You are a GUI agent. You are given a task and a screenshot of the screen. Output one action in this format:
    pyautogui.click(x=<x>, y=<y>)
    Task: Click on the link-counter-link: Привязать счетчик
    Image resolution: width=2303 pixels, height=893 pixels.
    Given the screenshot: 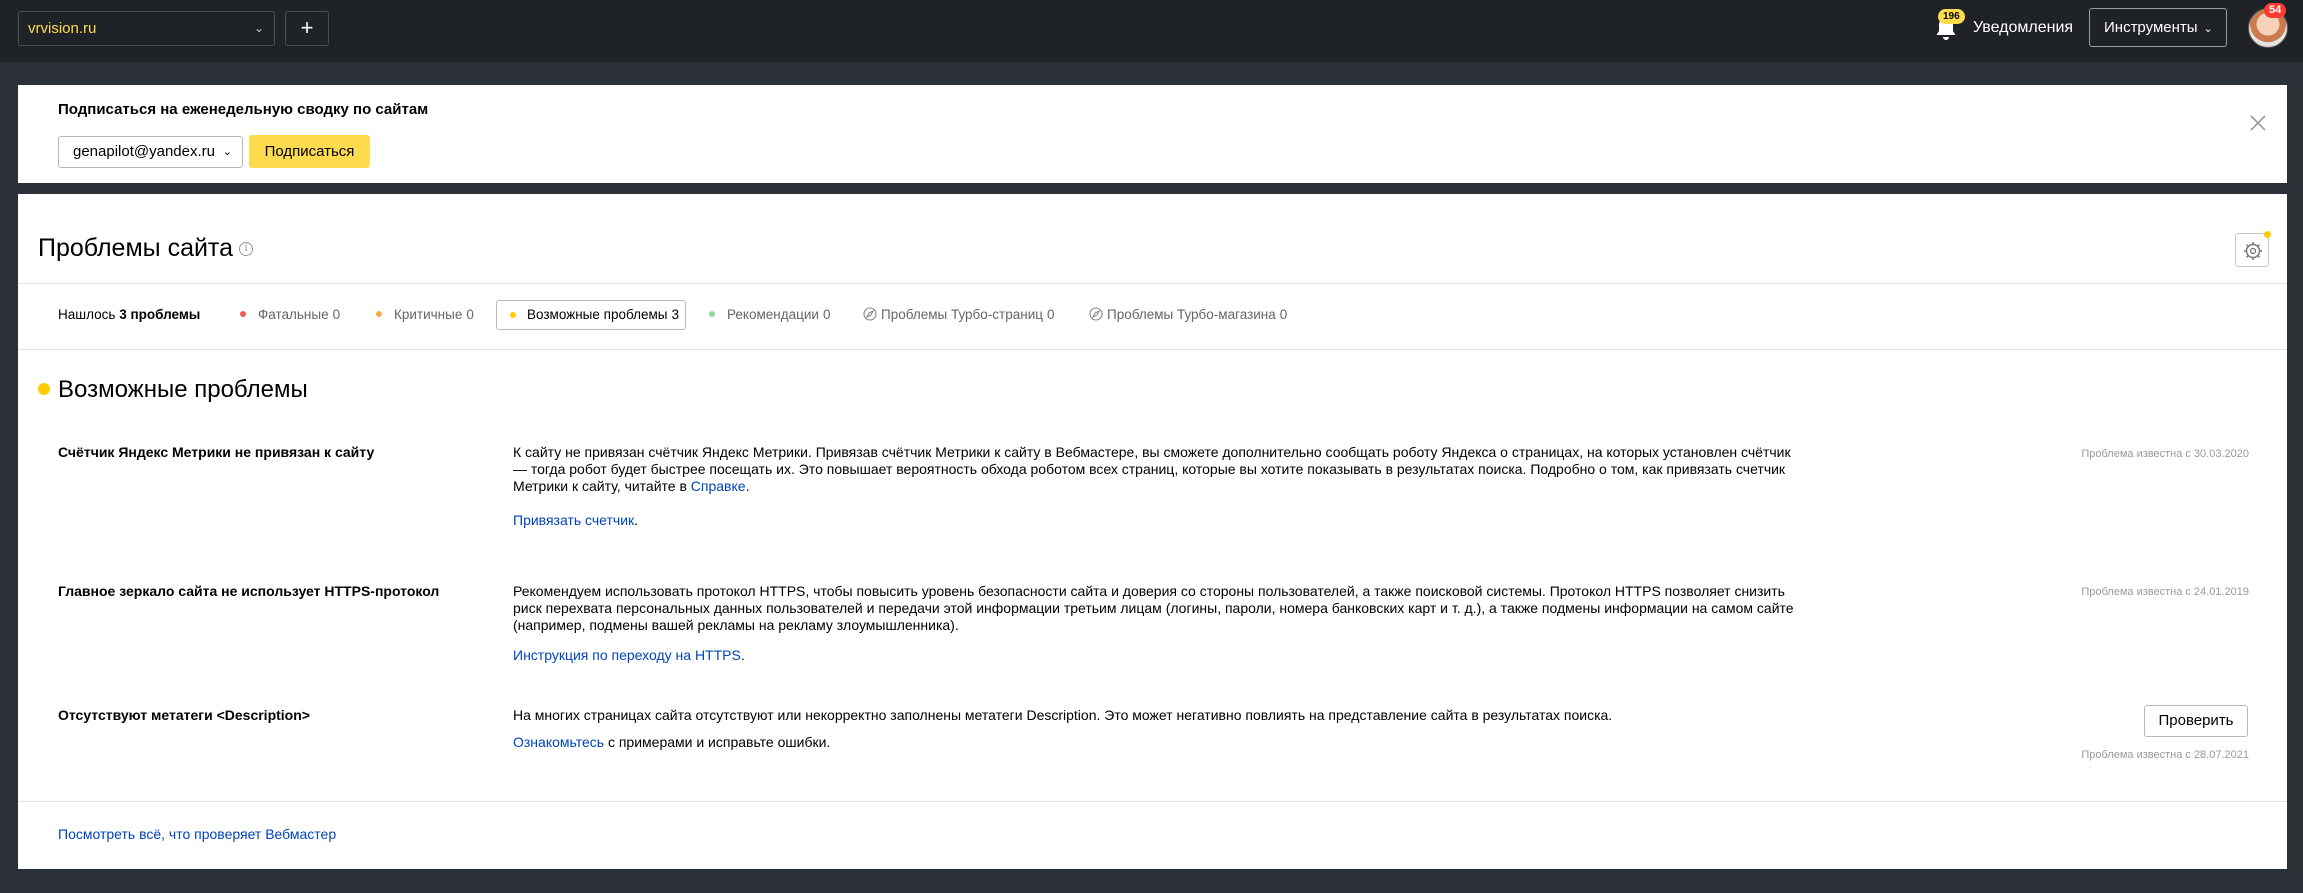 What is the action you would take?
    pyautogui.click(x=573, y=520)
    